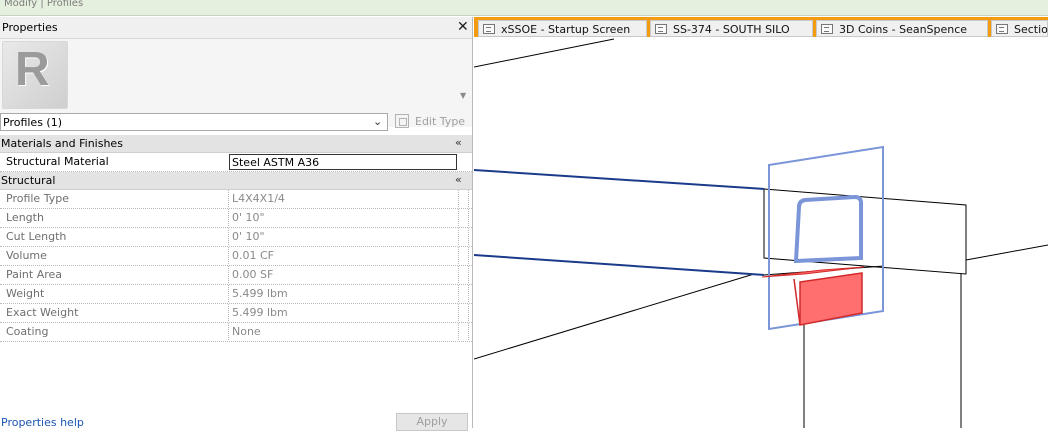 This screenshot has width=1048, height=431. I want to click on structural-material-input, so click(343, 162).